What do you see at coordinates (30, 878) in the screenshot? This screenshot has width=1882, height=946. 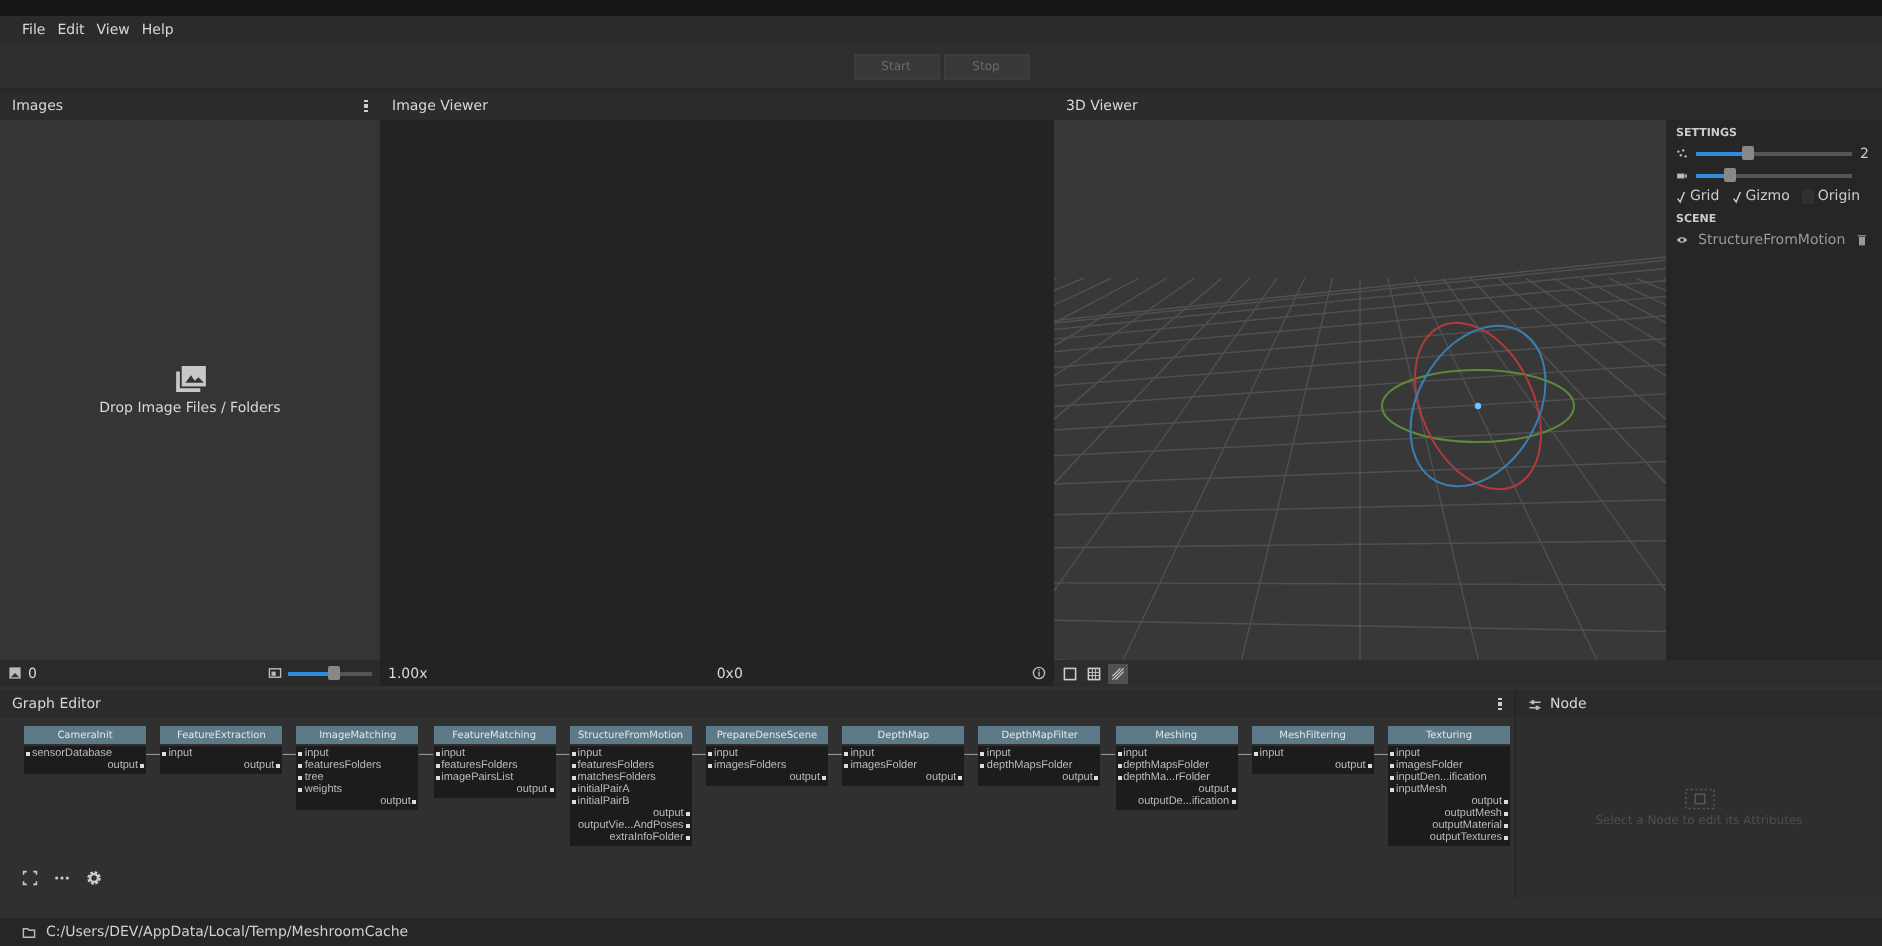 I see `fit-view-icon` at bounding box center [30, 878].